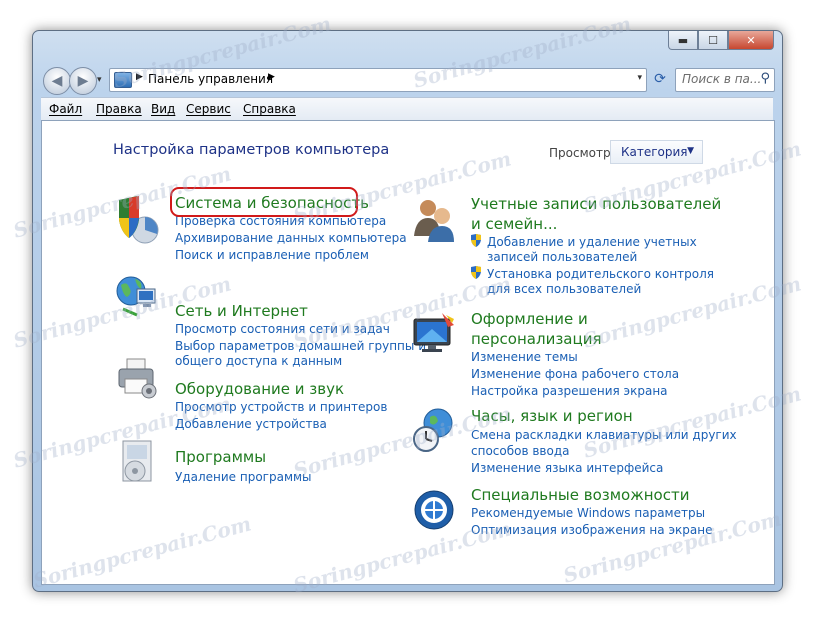 The height and width of the screenshot is (624, 815). What do you see at coordinates (83, 81) in the screenshot?
I see `forward-button: ▶` at bounding box center [83, 81].